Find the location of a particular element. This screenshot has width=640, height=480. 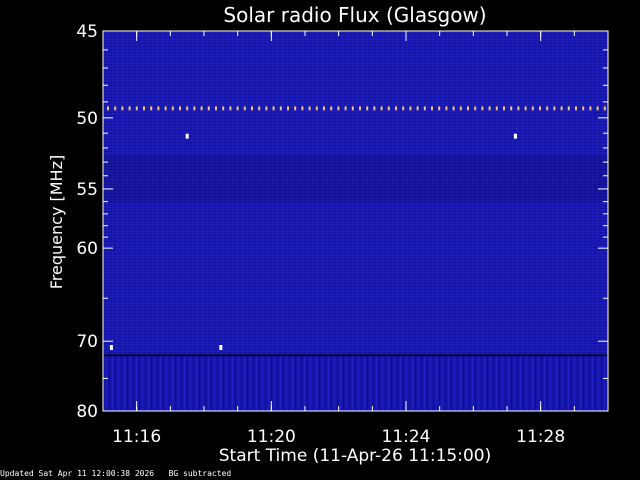

x-tick-label: 11:16 is located at coordinates (136, 437).